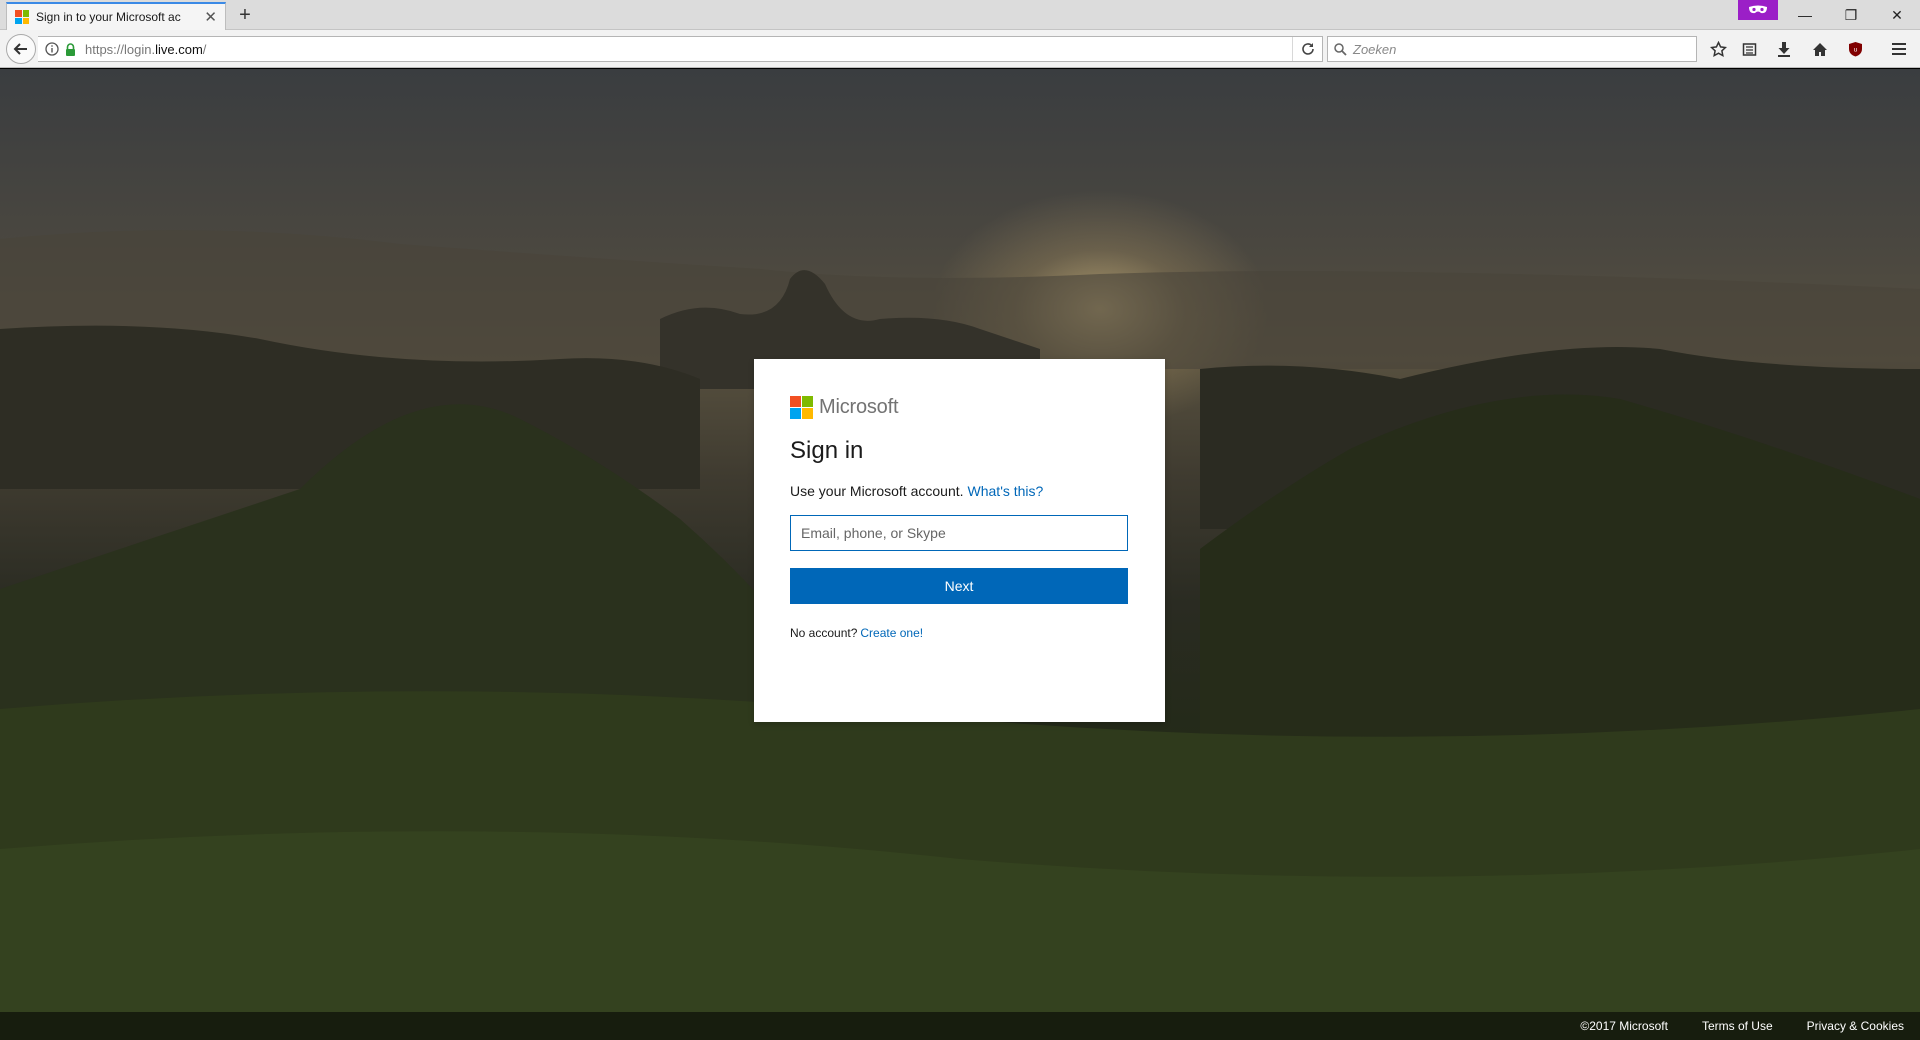 The height and width of the screenshot is (1040, 1920). What do you see at coordinates (857, 633) in the screenshot?
I see `no-account-text: No account? Create one!` at bounding box center [857, 633].